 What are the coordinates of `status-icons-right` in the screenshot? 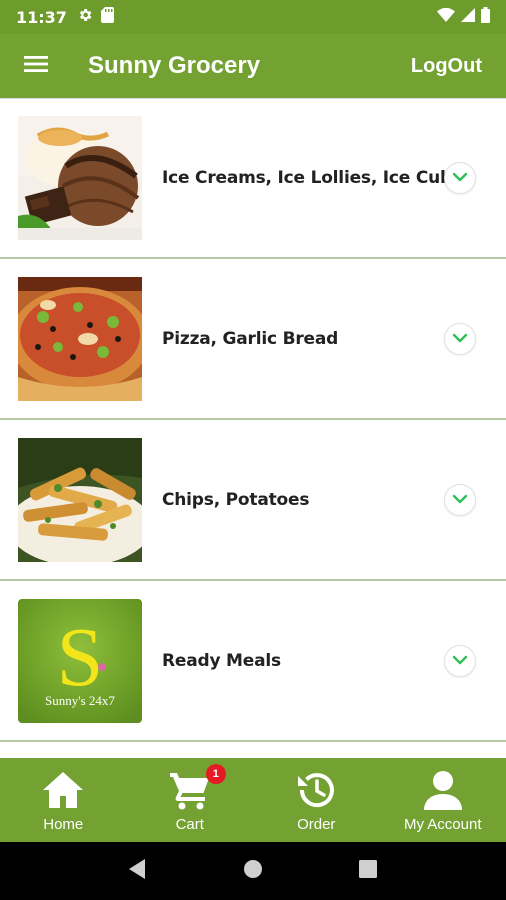 It's located at (463, 17).